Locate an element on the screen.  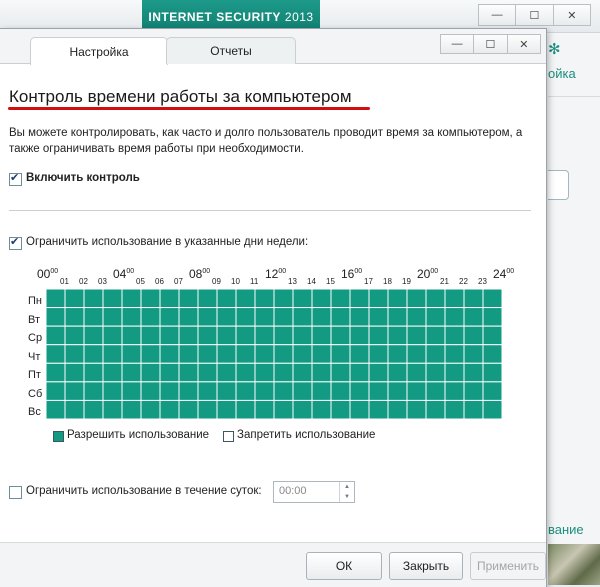
main-maximize-button: ☐ is located at coordinates (534, 15).